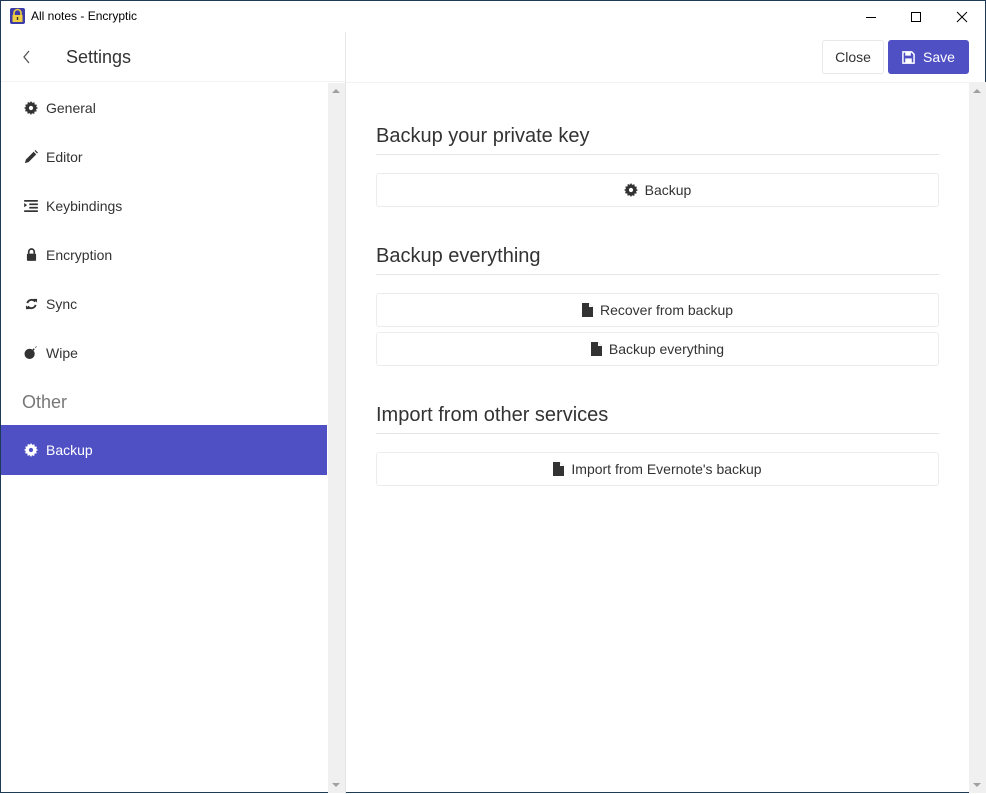 This screenshot has height=794, width=986. I want to click on import-evernote-button: Import from Evernote's backup, so click(657, 469).